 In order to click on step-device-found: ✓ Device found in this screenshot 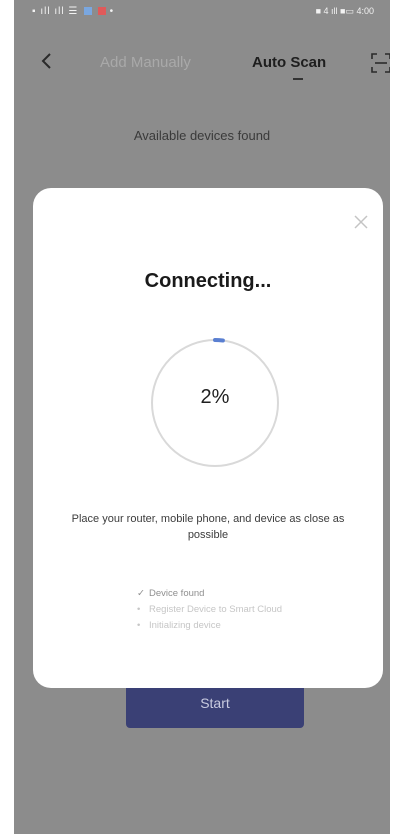, I will do `click(209, 594)`.